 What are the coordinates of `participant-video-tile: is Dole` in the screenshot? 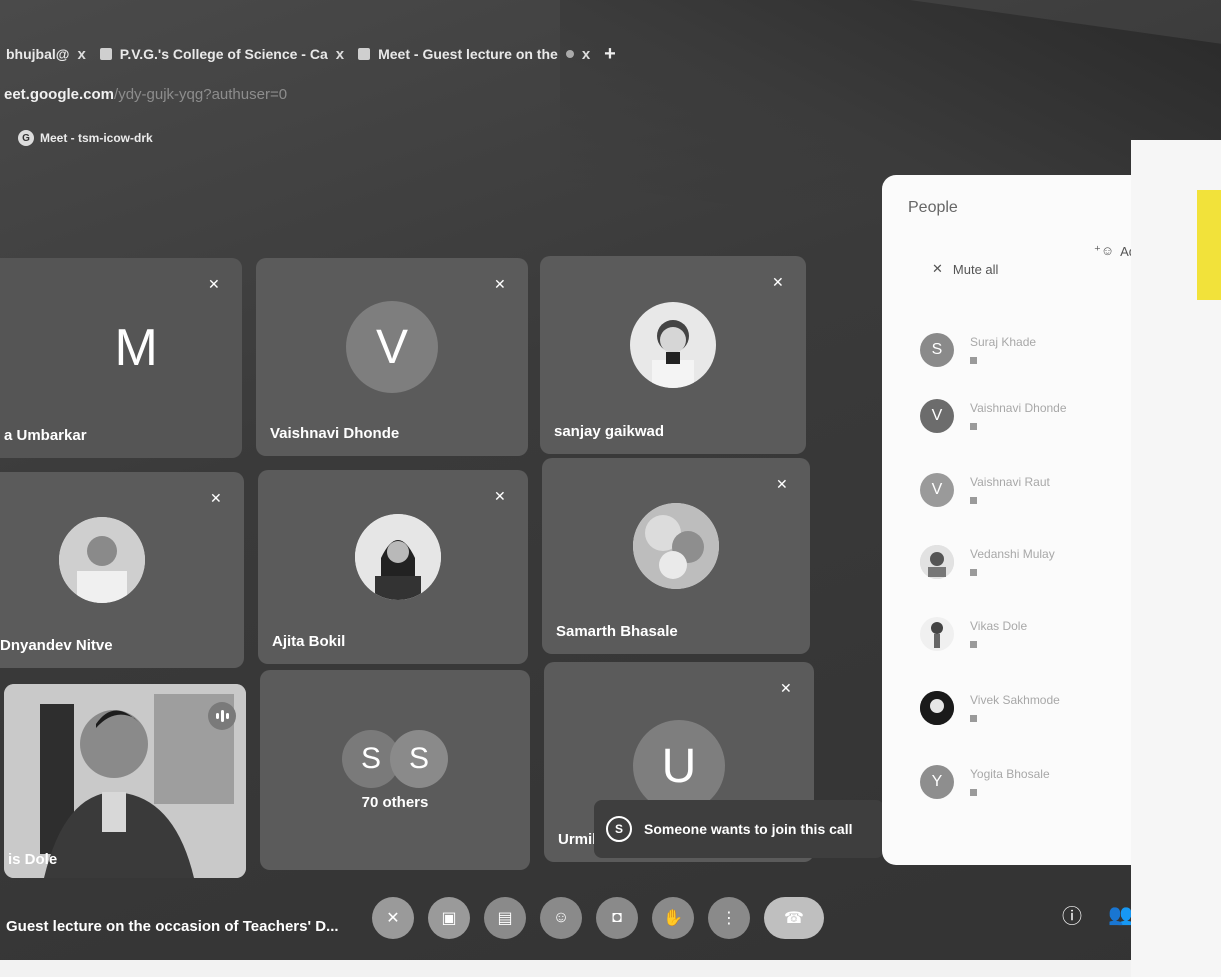 It's located at (125, 781).